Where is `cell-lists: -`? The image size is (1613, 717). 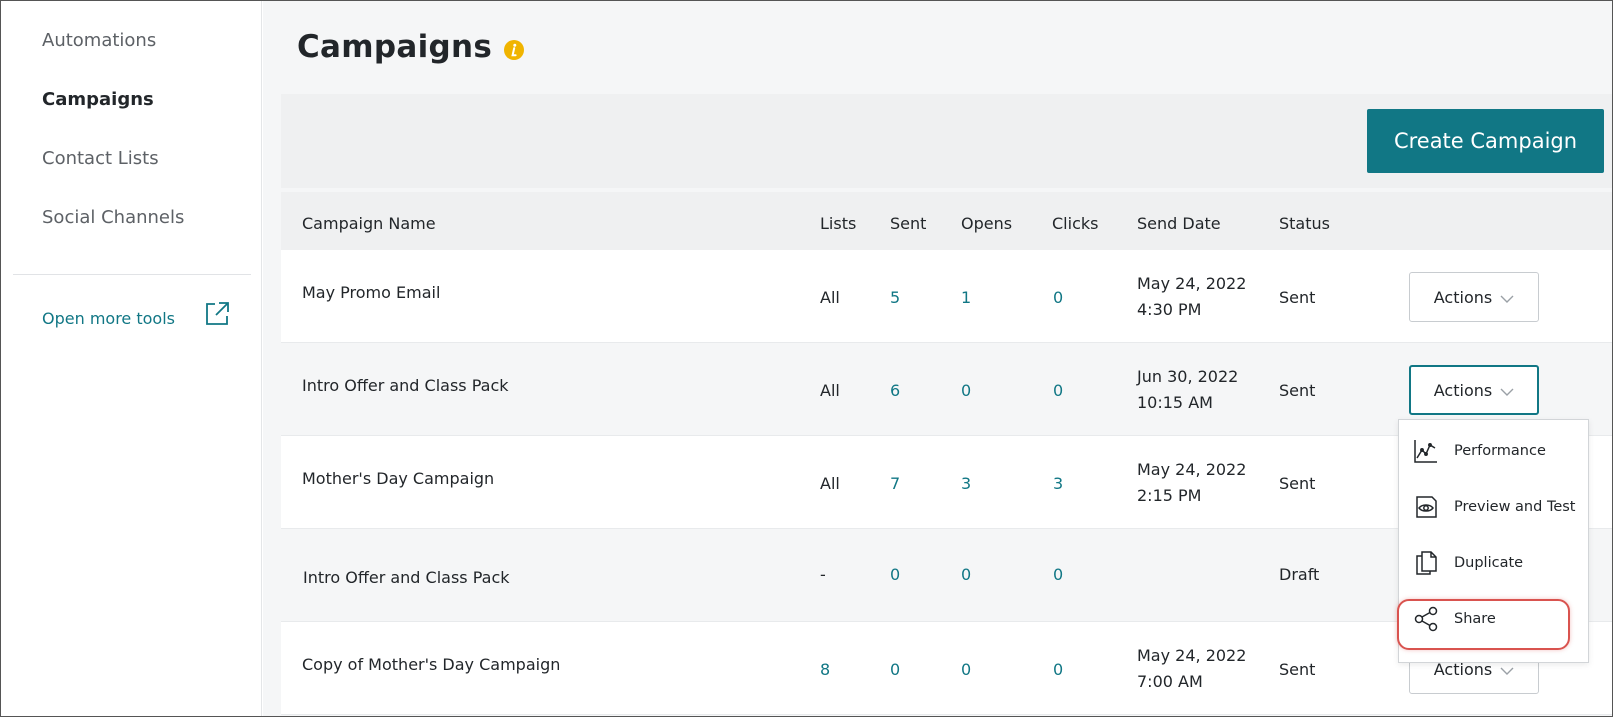
cell-lists: - is located at coordinates (823, 574).